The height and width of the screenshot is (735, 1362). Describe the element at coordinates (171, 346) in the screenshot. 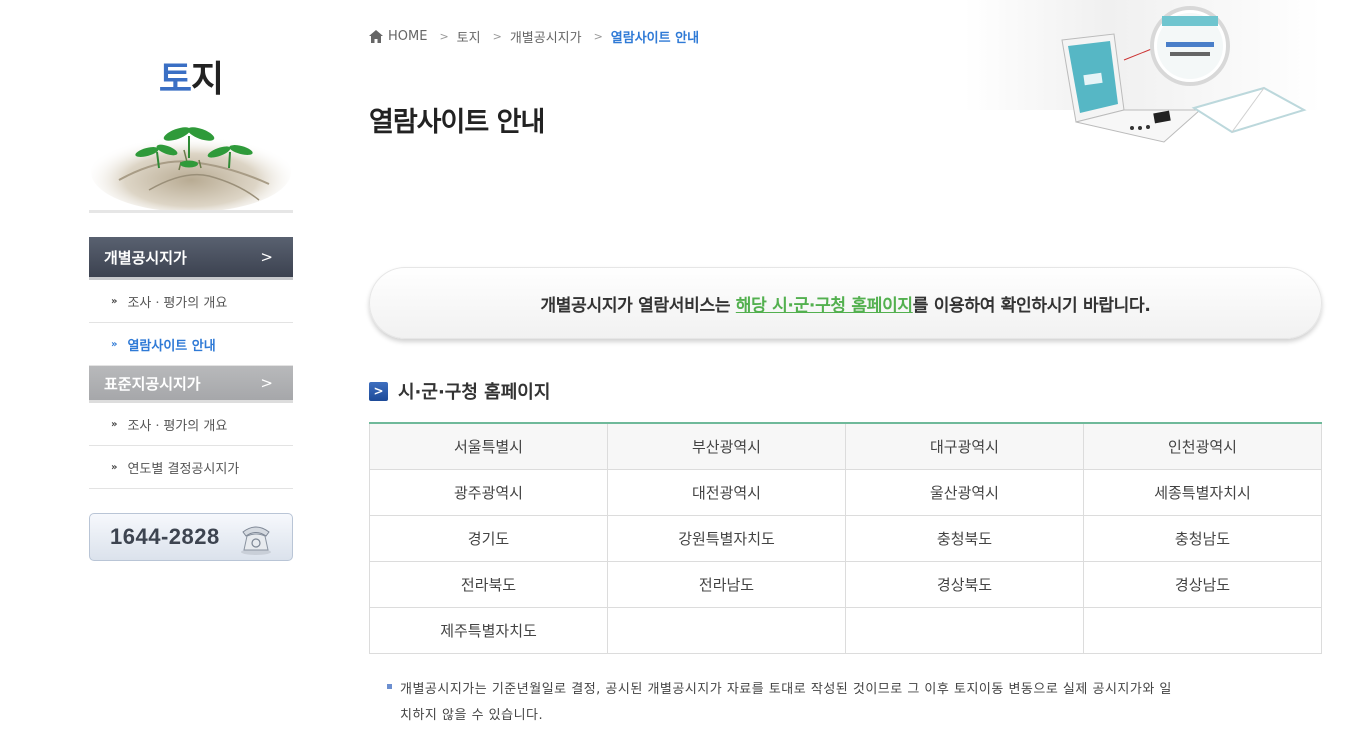

I see `sub-item-label: 열람사이트 안내` at that location.